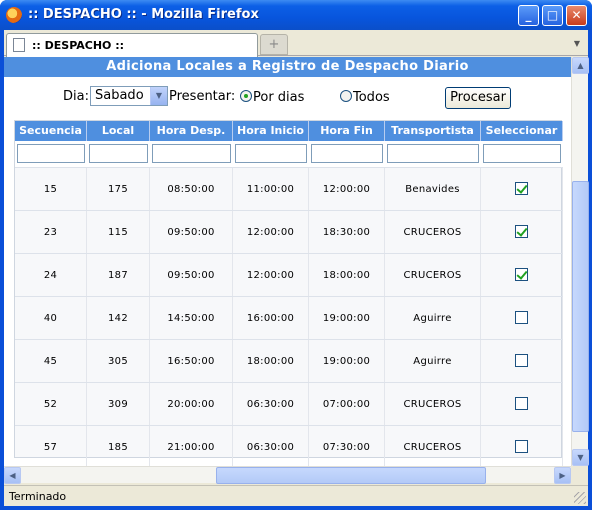  I want to click on column-header-seleccionar: Seleccionar, so click(522, 131).